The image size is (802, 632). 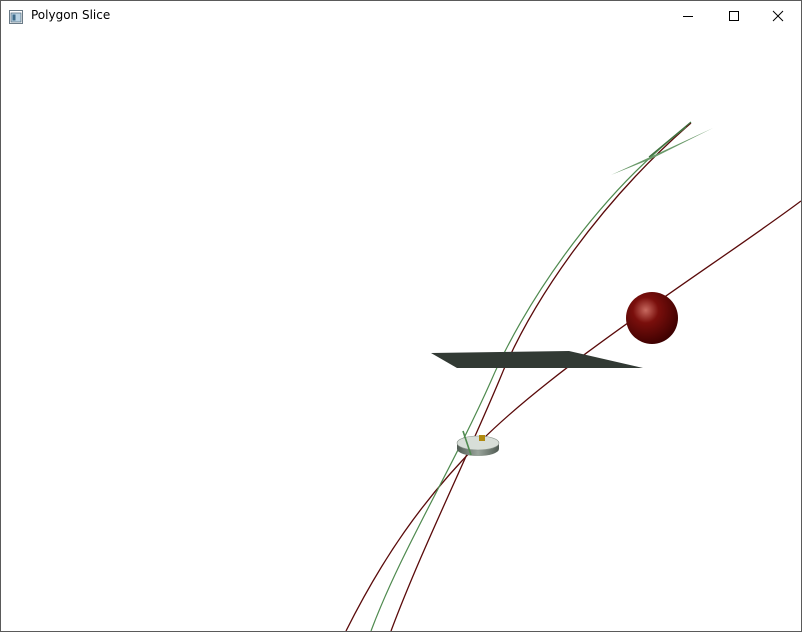 I want to click on dark-plane, so click(x=537, y=359).